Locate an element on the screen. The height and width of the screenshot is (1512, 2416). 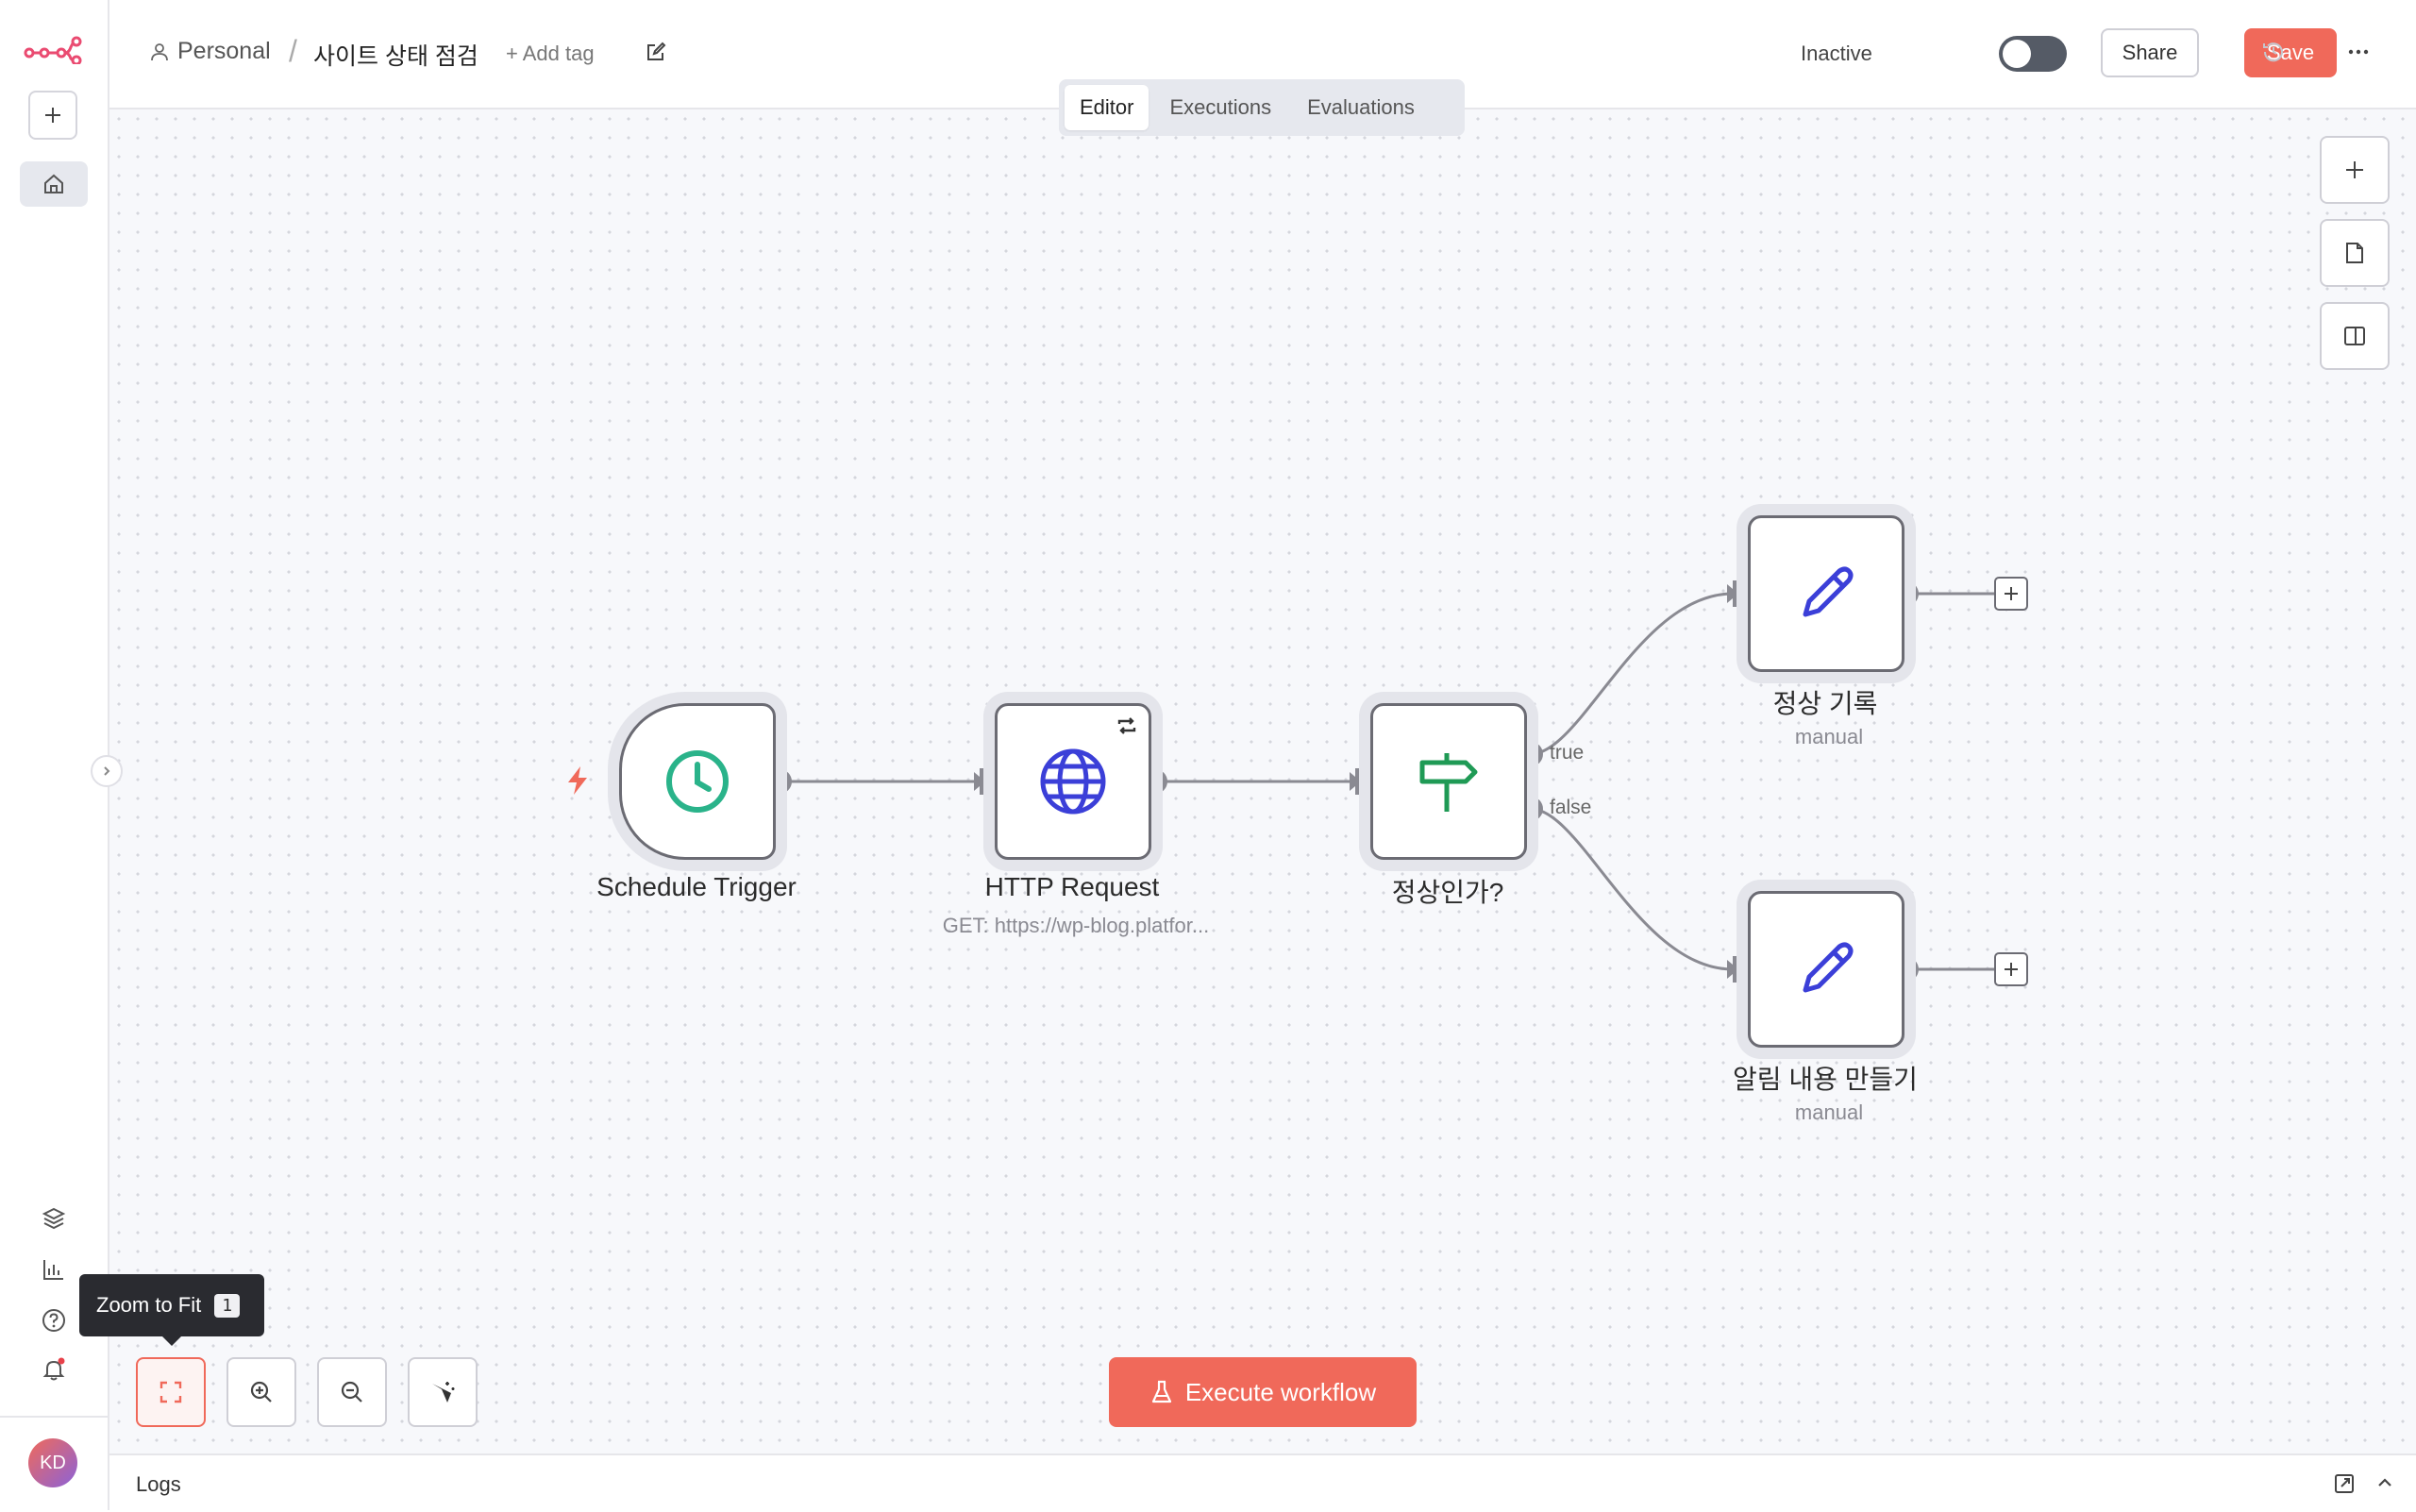
node-label-normal-record: 정상 기록 is located at coordinates (1825, 703).